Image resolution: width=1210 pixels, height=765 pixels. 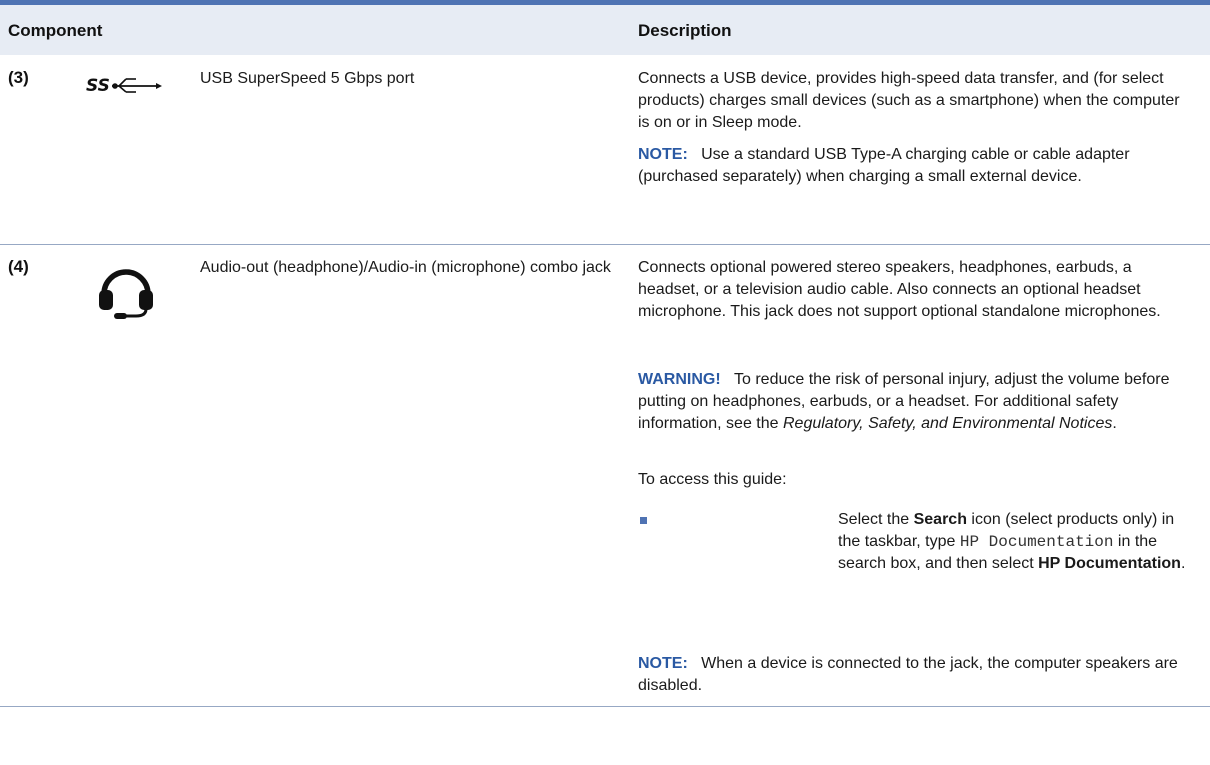 I want to click on search-term: Search, so click(x=940, y=519).